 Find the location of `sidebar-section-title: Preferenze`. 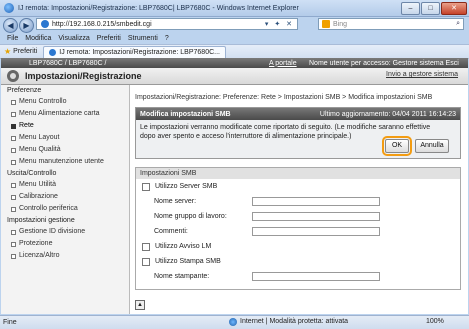

sidebar-section-title: Preferenze is located at coordinates (24, 90).